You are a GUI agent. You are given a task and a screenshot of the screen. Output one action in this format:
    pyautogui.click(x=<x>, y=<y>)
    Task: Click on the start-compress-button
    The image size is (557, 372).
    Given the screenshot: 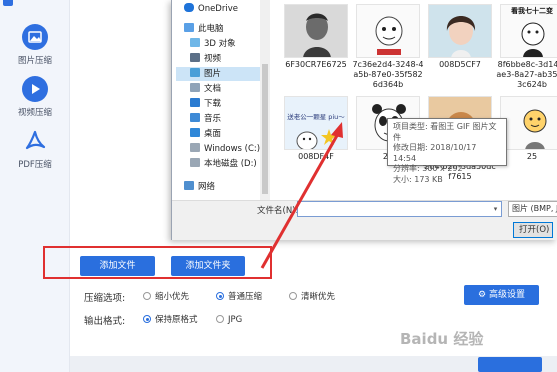 What is the action you would take?
    pyautogui.click(x=510, y=364)
    